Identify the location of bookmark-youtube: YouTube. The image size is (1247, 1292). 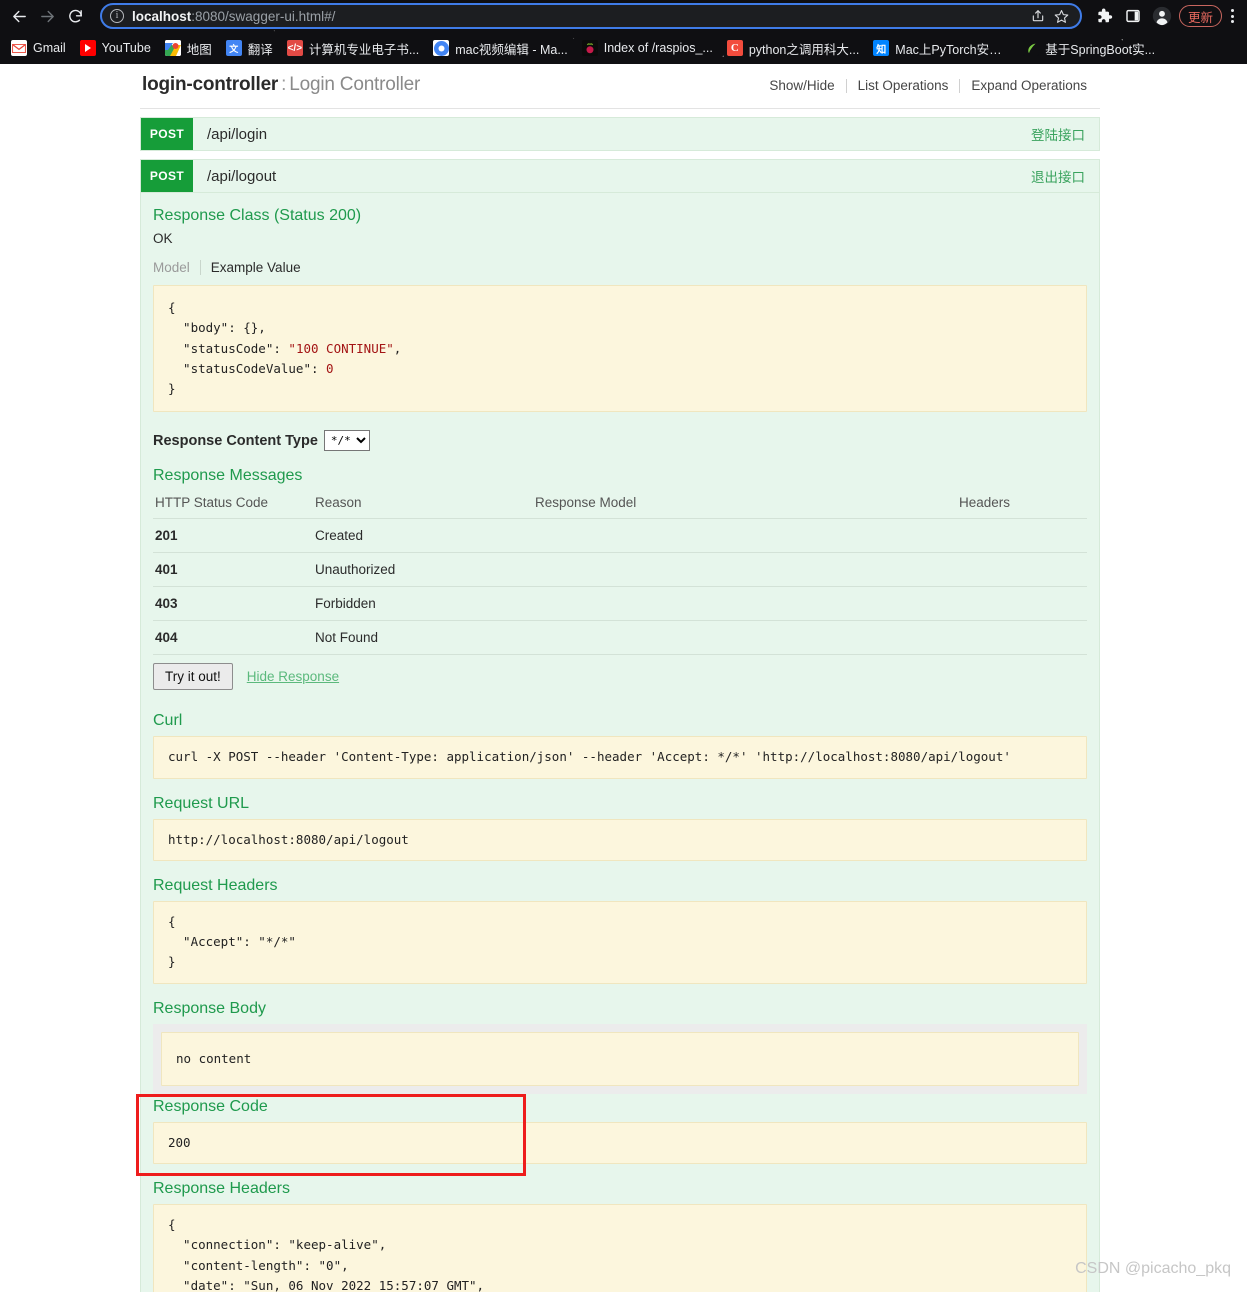
(115, 48).